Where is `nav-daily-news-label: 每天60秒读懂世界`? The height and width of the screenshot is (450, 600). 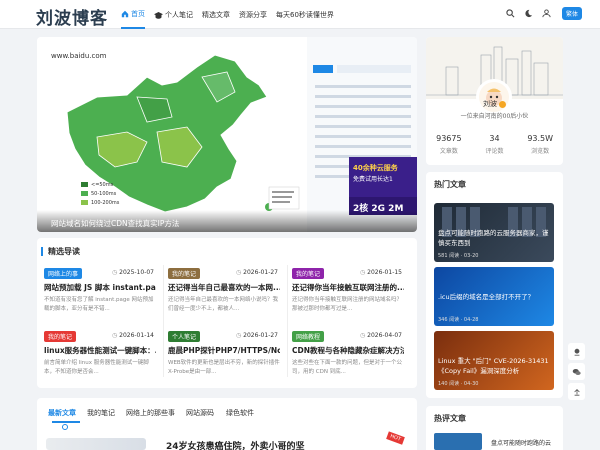 nav-daily-news-label: 每天60秒读懂世界 is located at coordinates (305, 14).